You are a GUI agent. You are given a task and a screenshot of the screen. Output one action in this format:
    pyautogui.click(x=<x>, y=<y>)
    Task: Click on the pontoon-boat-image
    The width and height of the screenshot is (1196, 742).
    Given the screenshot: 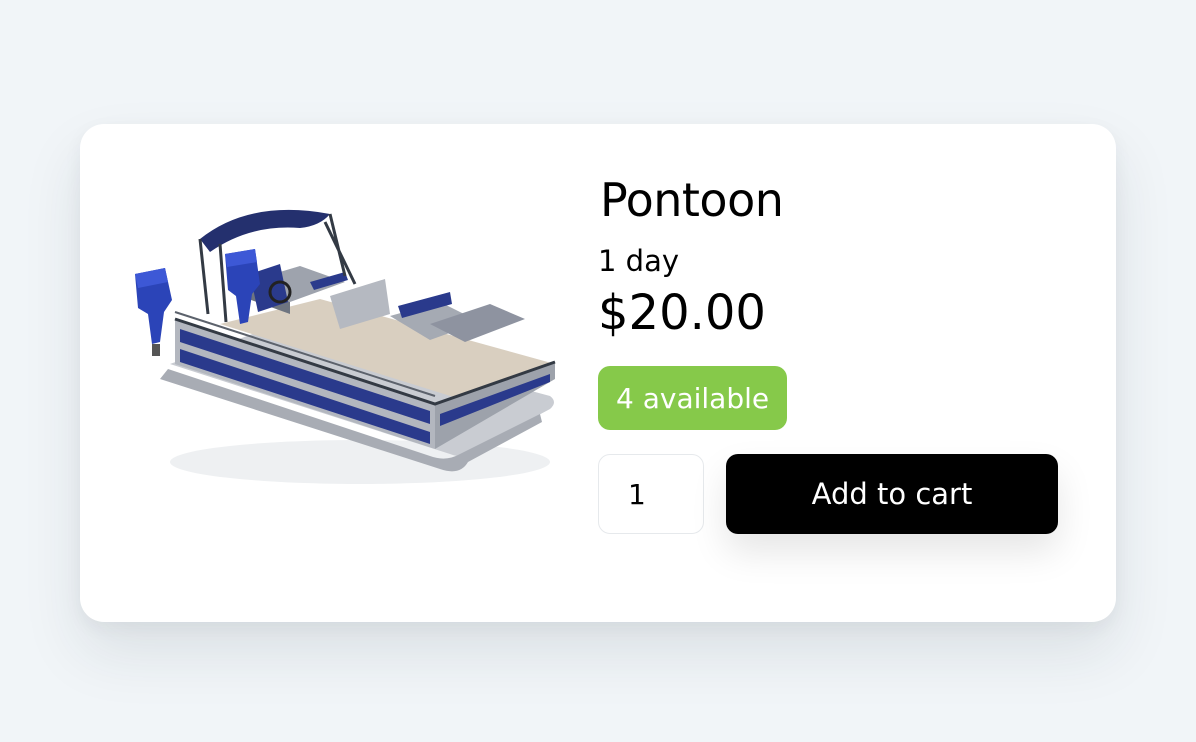 What is the action you would take?
    pyautogui.click(x=350, y=354)
    